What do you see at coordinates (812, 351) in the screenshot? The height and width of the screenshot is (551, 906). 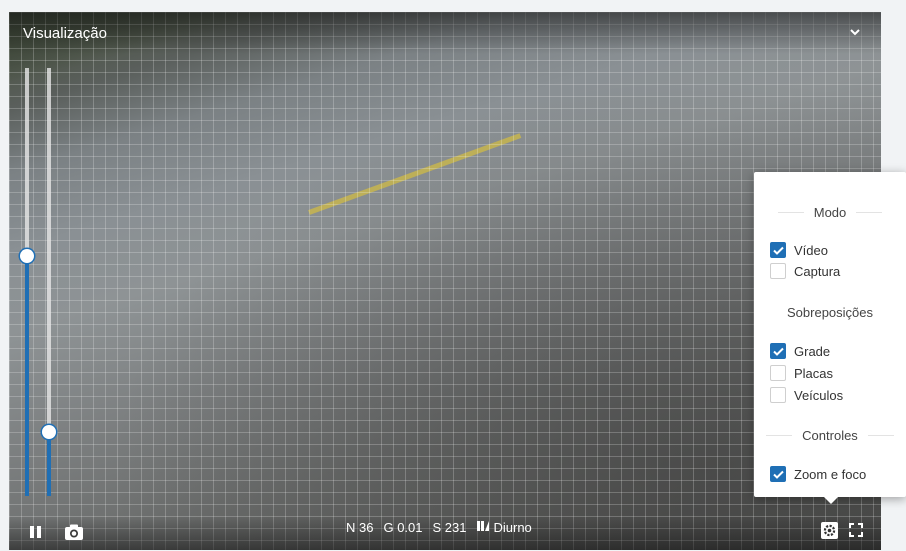 I see `option-label: Grade` at bounding box center [812, 351].